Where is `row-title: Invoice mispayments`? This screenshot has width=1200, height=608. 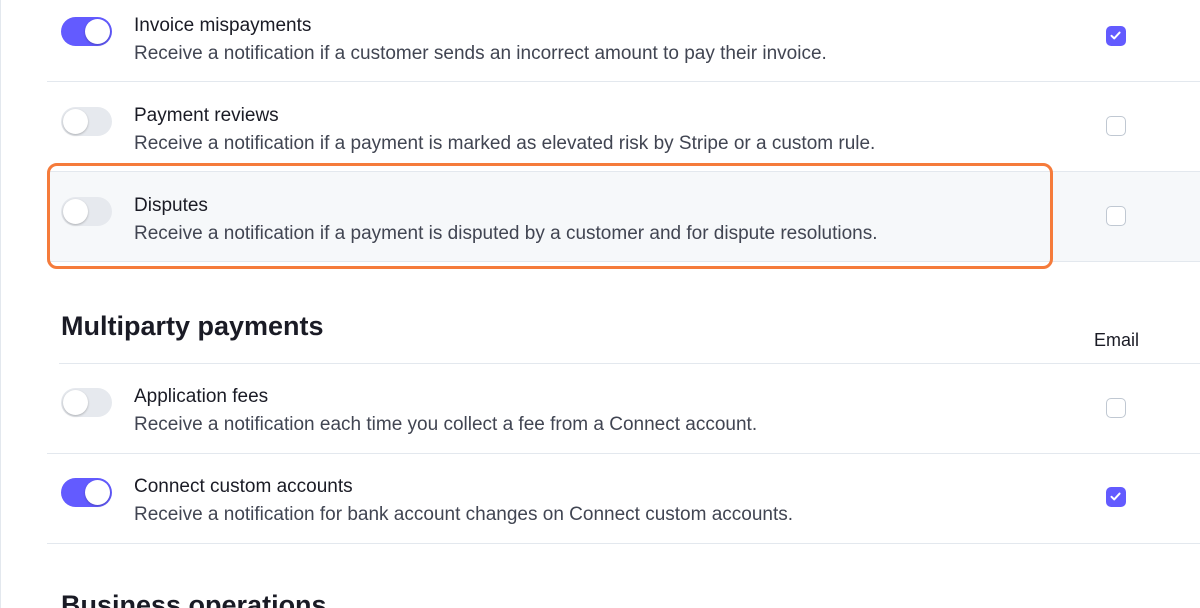 row-title: Invoice mispayments is located at coordinates (223, 25).